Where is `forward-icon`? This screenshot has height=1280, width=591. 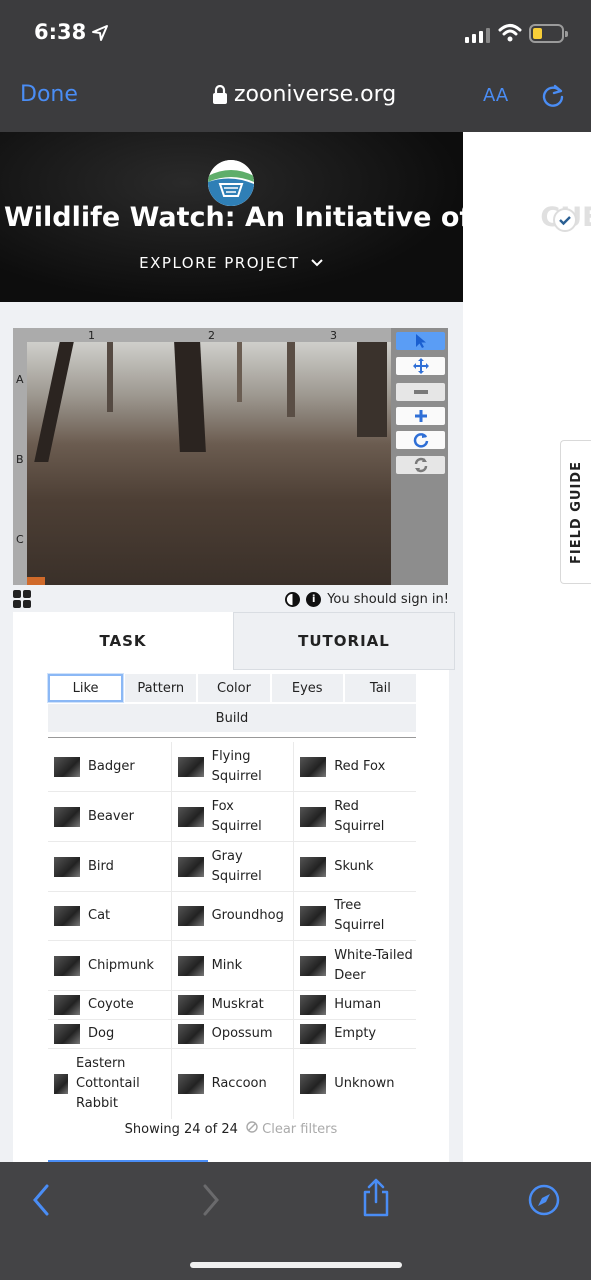
forward-icon is located at coordinates (211, 1200).